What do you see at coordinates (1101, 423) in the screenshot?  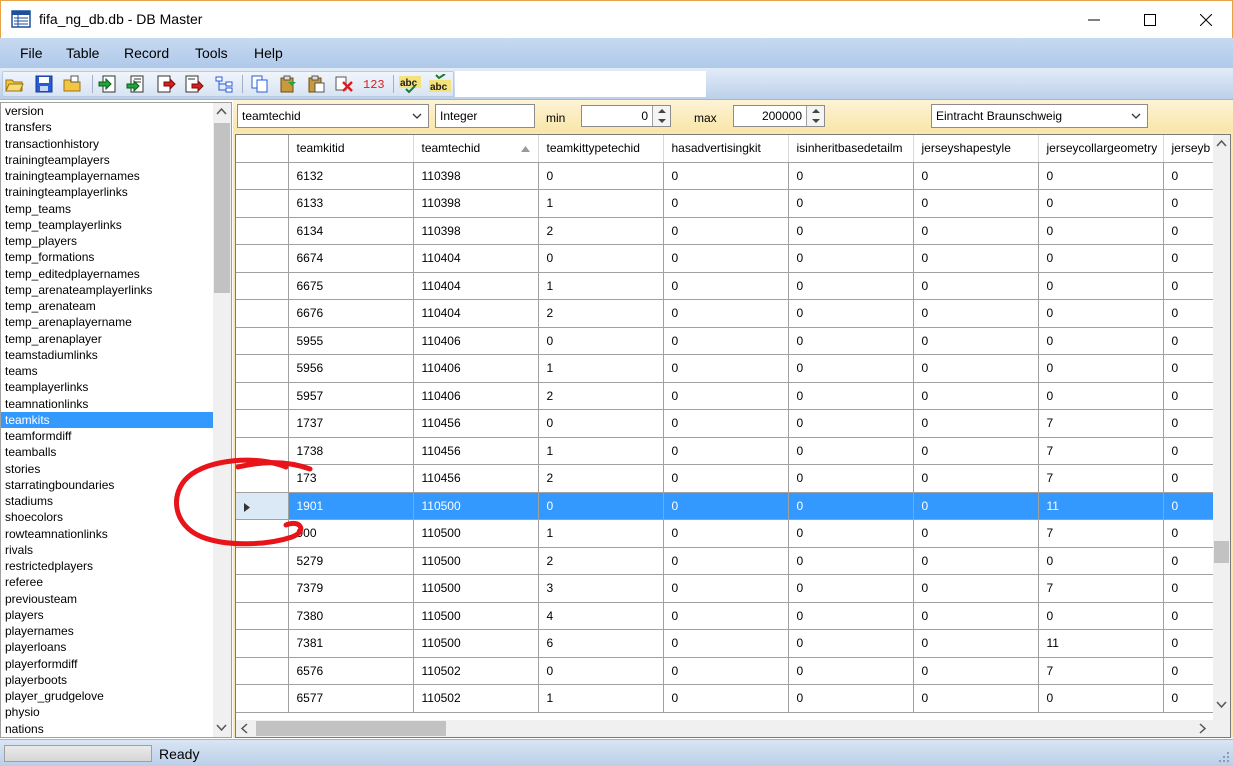 I see `table-cell: 7` at bounding box center [1101, 423].